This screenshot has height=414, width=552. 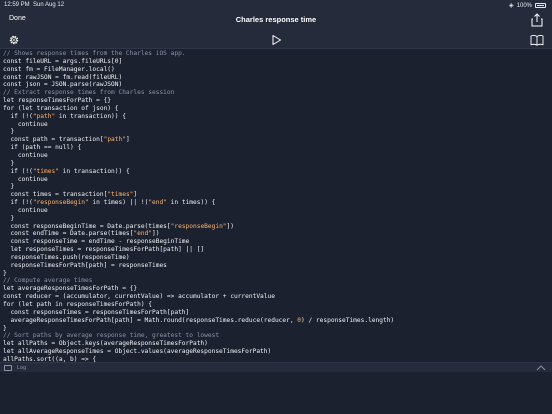 I want to click on code-token: in times) || !(, so click(x=118, y=203).